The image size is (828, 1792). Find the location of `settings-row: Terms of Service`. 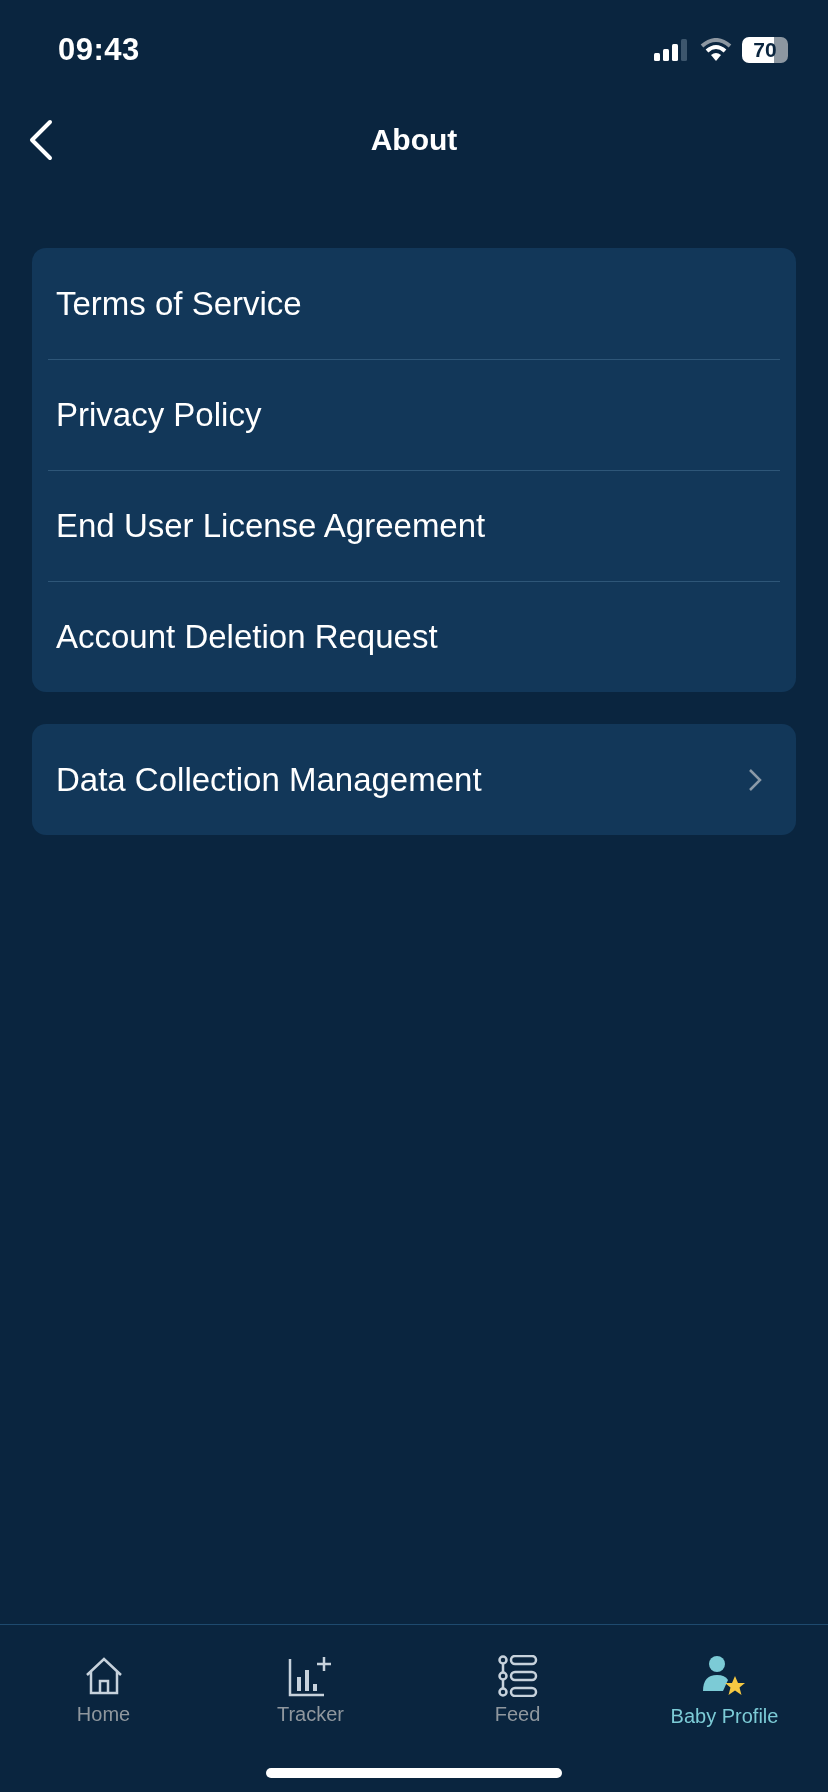

settings-row: Terms of Service is located at coordinates (414, 303).